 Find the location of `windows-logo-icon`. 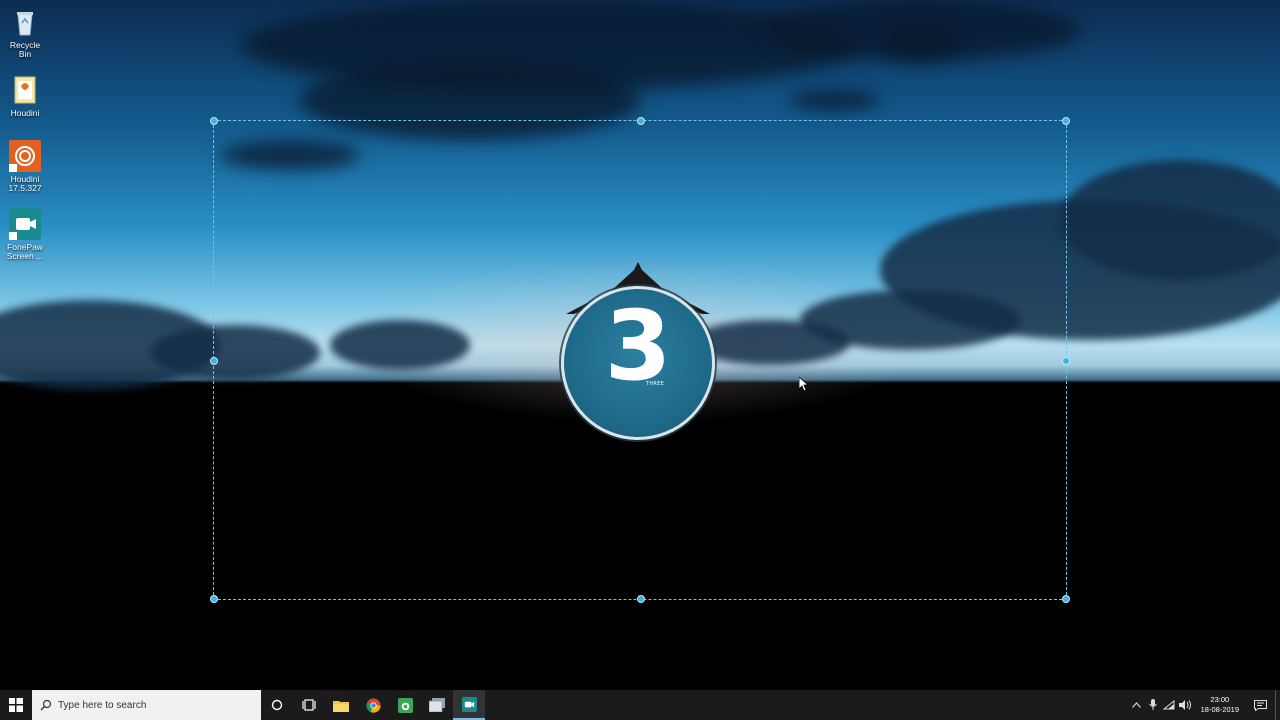

windows-logo-icon is located at coordinates (16, 705).